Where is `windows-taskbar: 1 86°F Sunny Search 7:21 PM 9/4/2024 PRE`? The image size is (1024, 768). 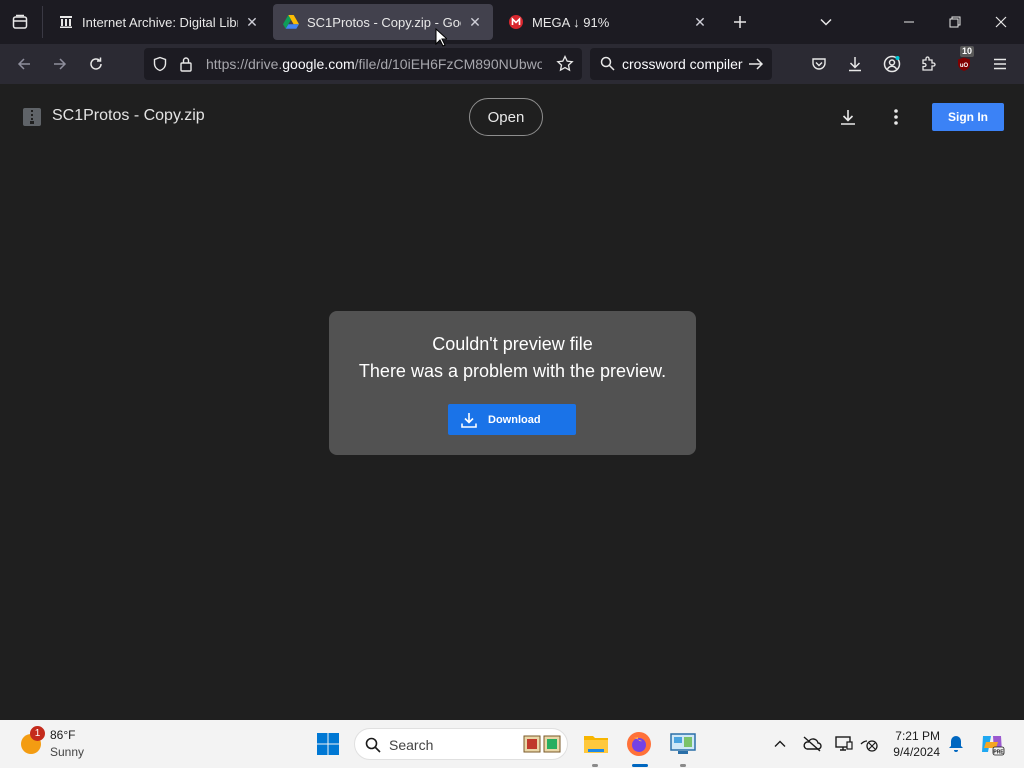
windows-taskbar: 1 86°F Sunny Search 7:21 PM 9/4/2024 PRE is located at coordinates (512, 744).